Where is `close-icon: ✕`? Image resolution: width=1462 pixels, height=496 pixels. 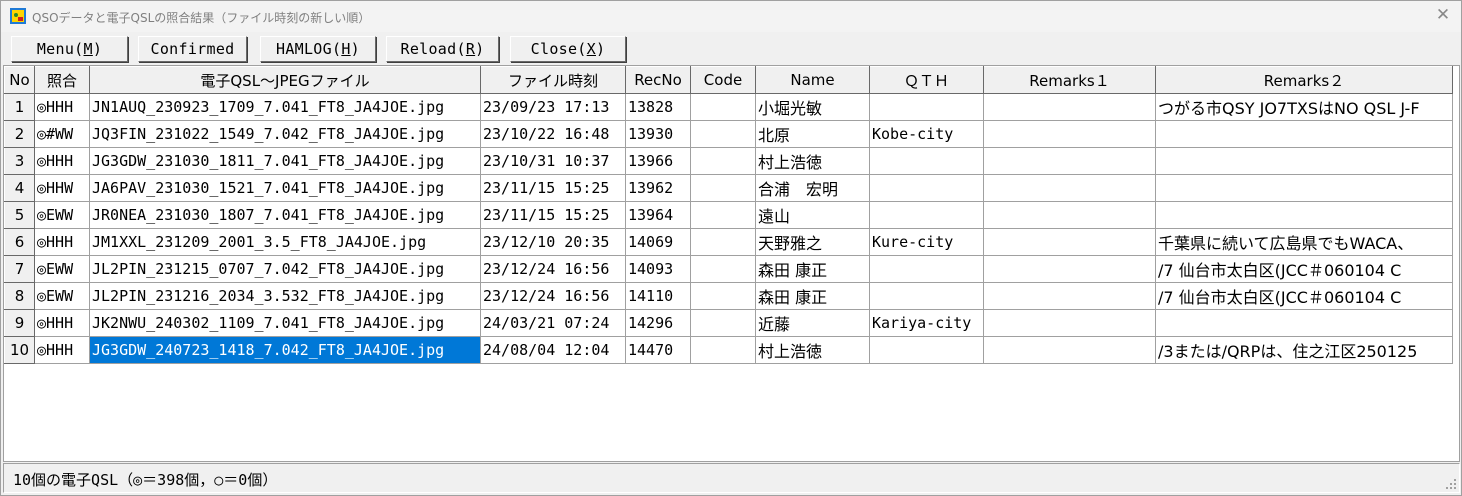
close-icon: ✕ is located at coordinates (1443, 15).